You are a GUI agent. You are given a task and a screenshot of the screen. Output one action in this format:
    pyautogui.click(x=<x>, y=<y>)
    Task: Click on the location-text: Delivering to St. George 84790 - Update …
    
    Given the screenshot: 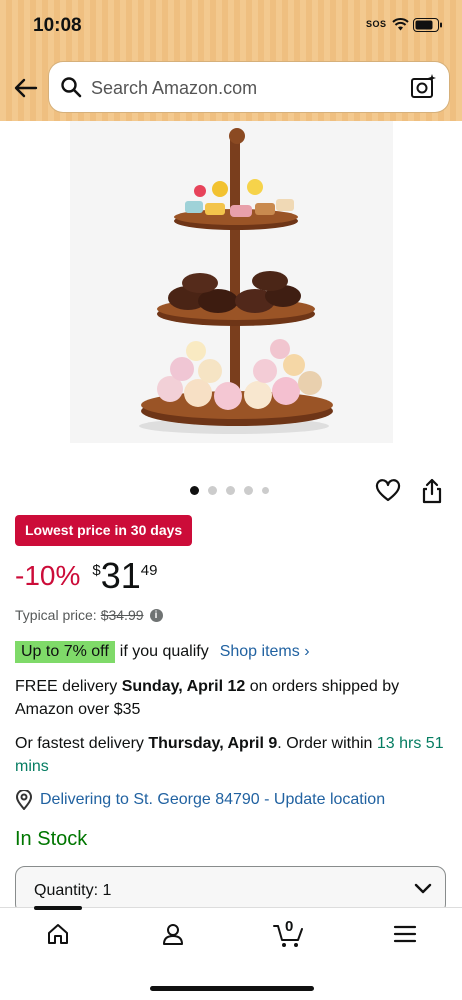 What is the action you would take?
    pyautogui.click(x=213, y=799)
    